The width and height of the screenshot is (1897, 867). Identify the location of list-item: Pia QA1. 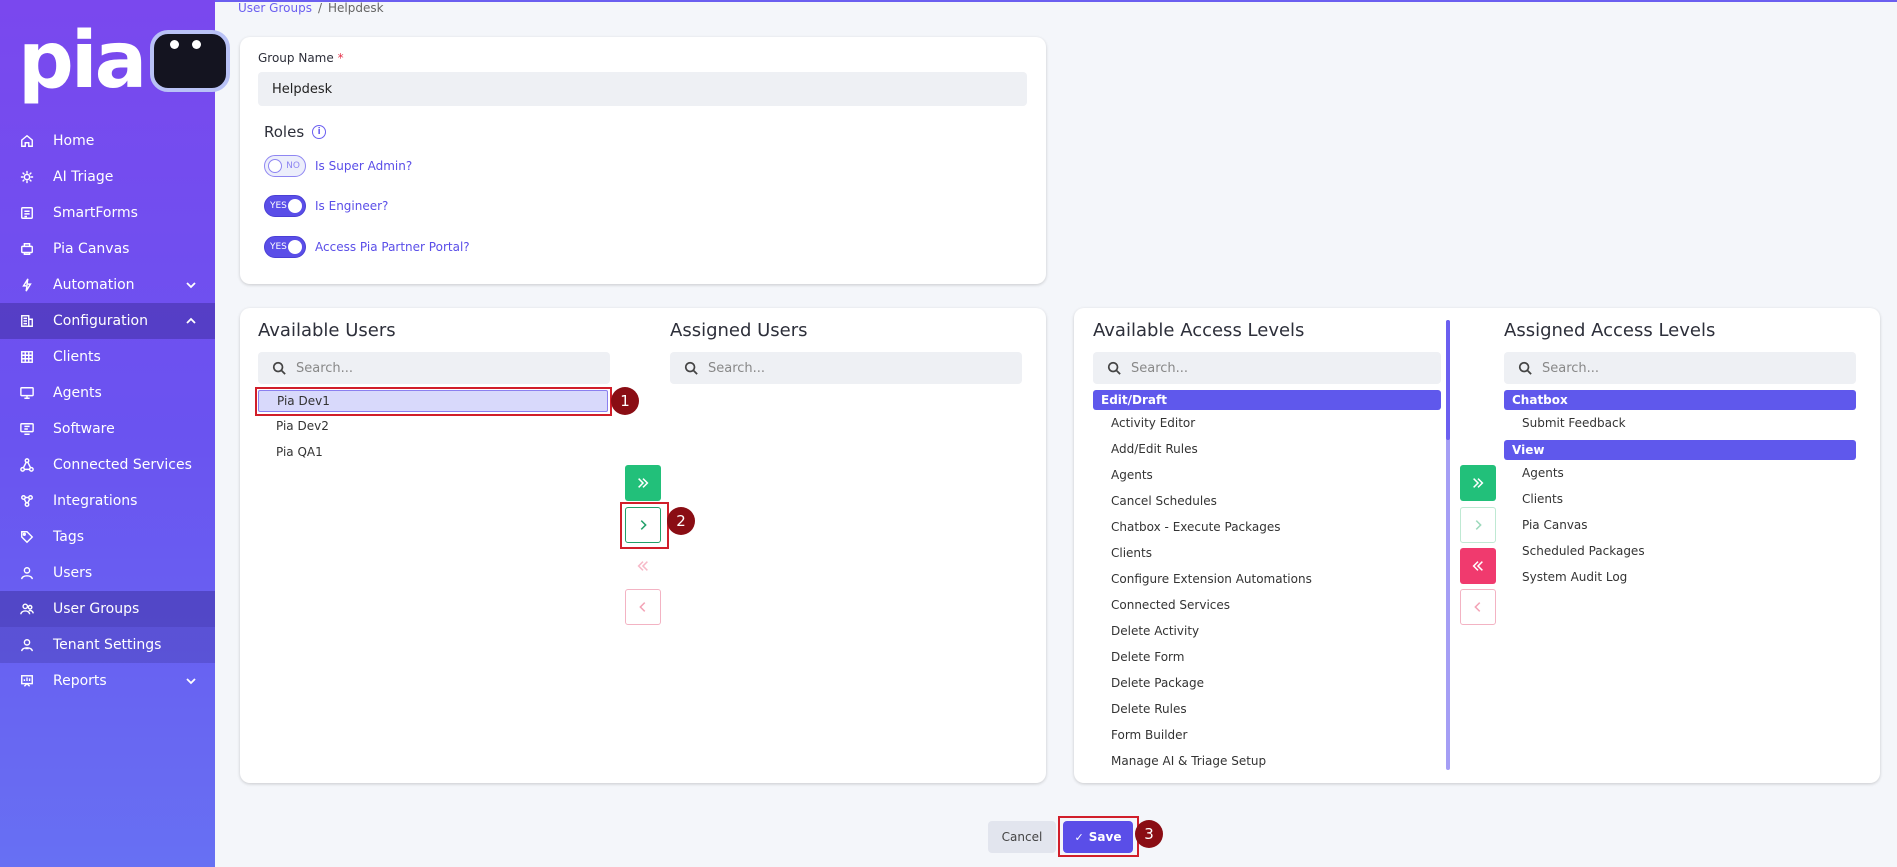
(433, 452).